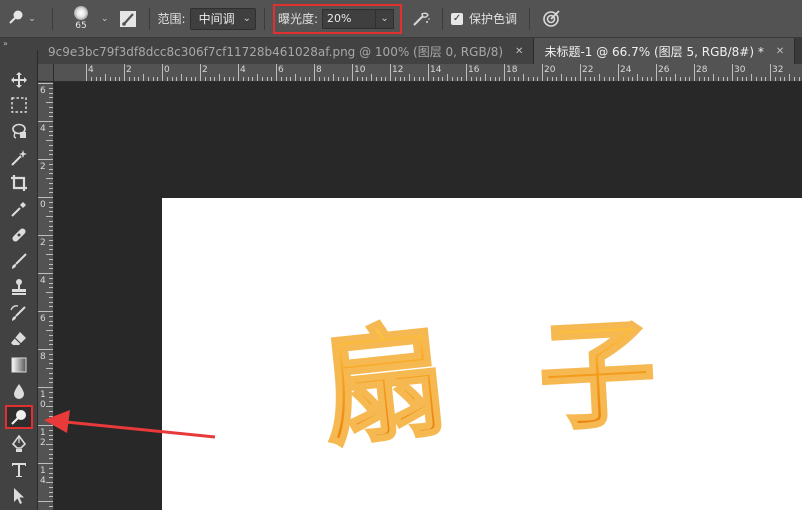 The height and width of the screenshot is (510, 802). What do you see at coordinates (105, 19) in the screenshot?
I see `chevron-down-icon: ⌄` at bounding box center [105, 19].